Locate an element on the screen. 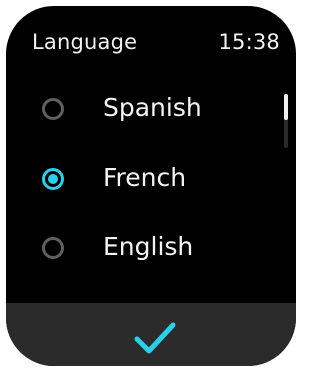 This screenshot has width=320, height=370. option-label: English is located at coordinates (148, 246).